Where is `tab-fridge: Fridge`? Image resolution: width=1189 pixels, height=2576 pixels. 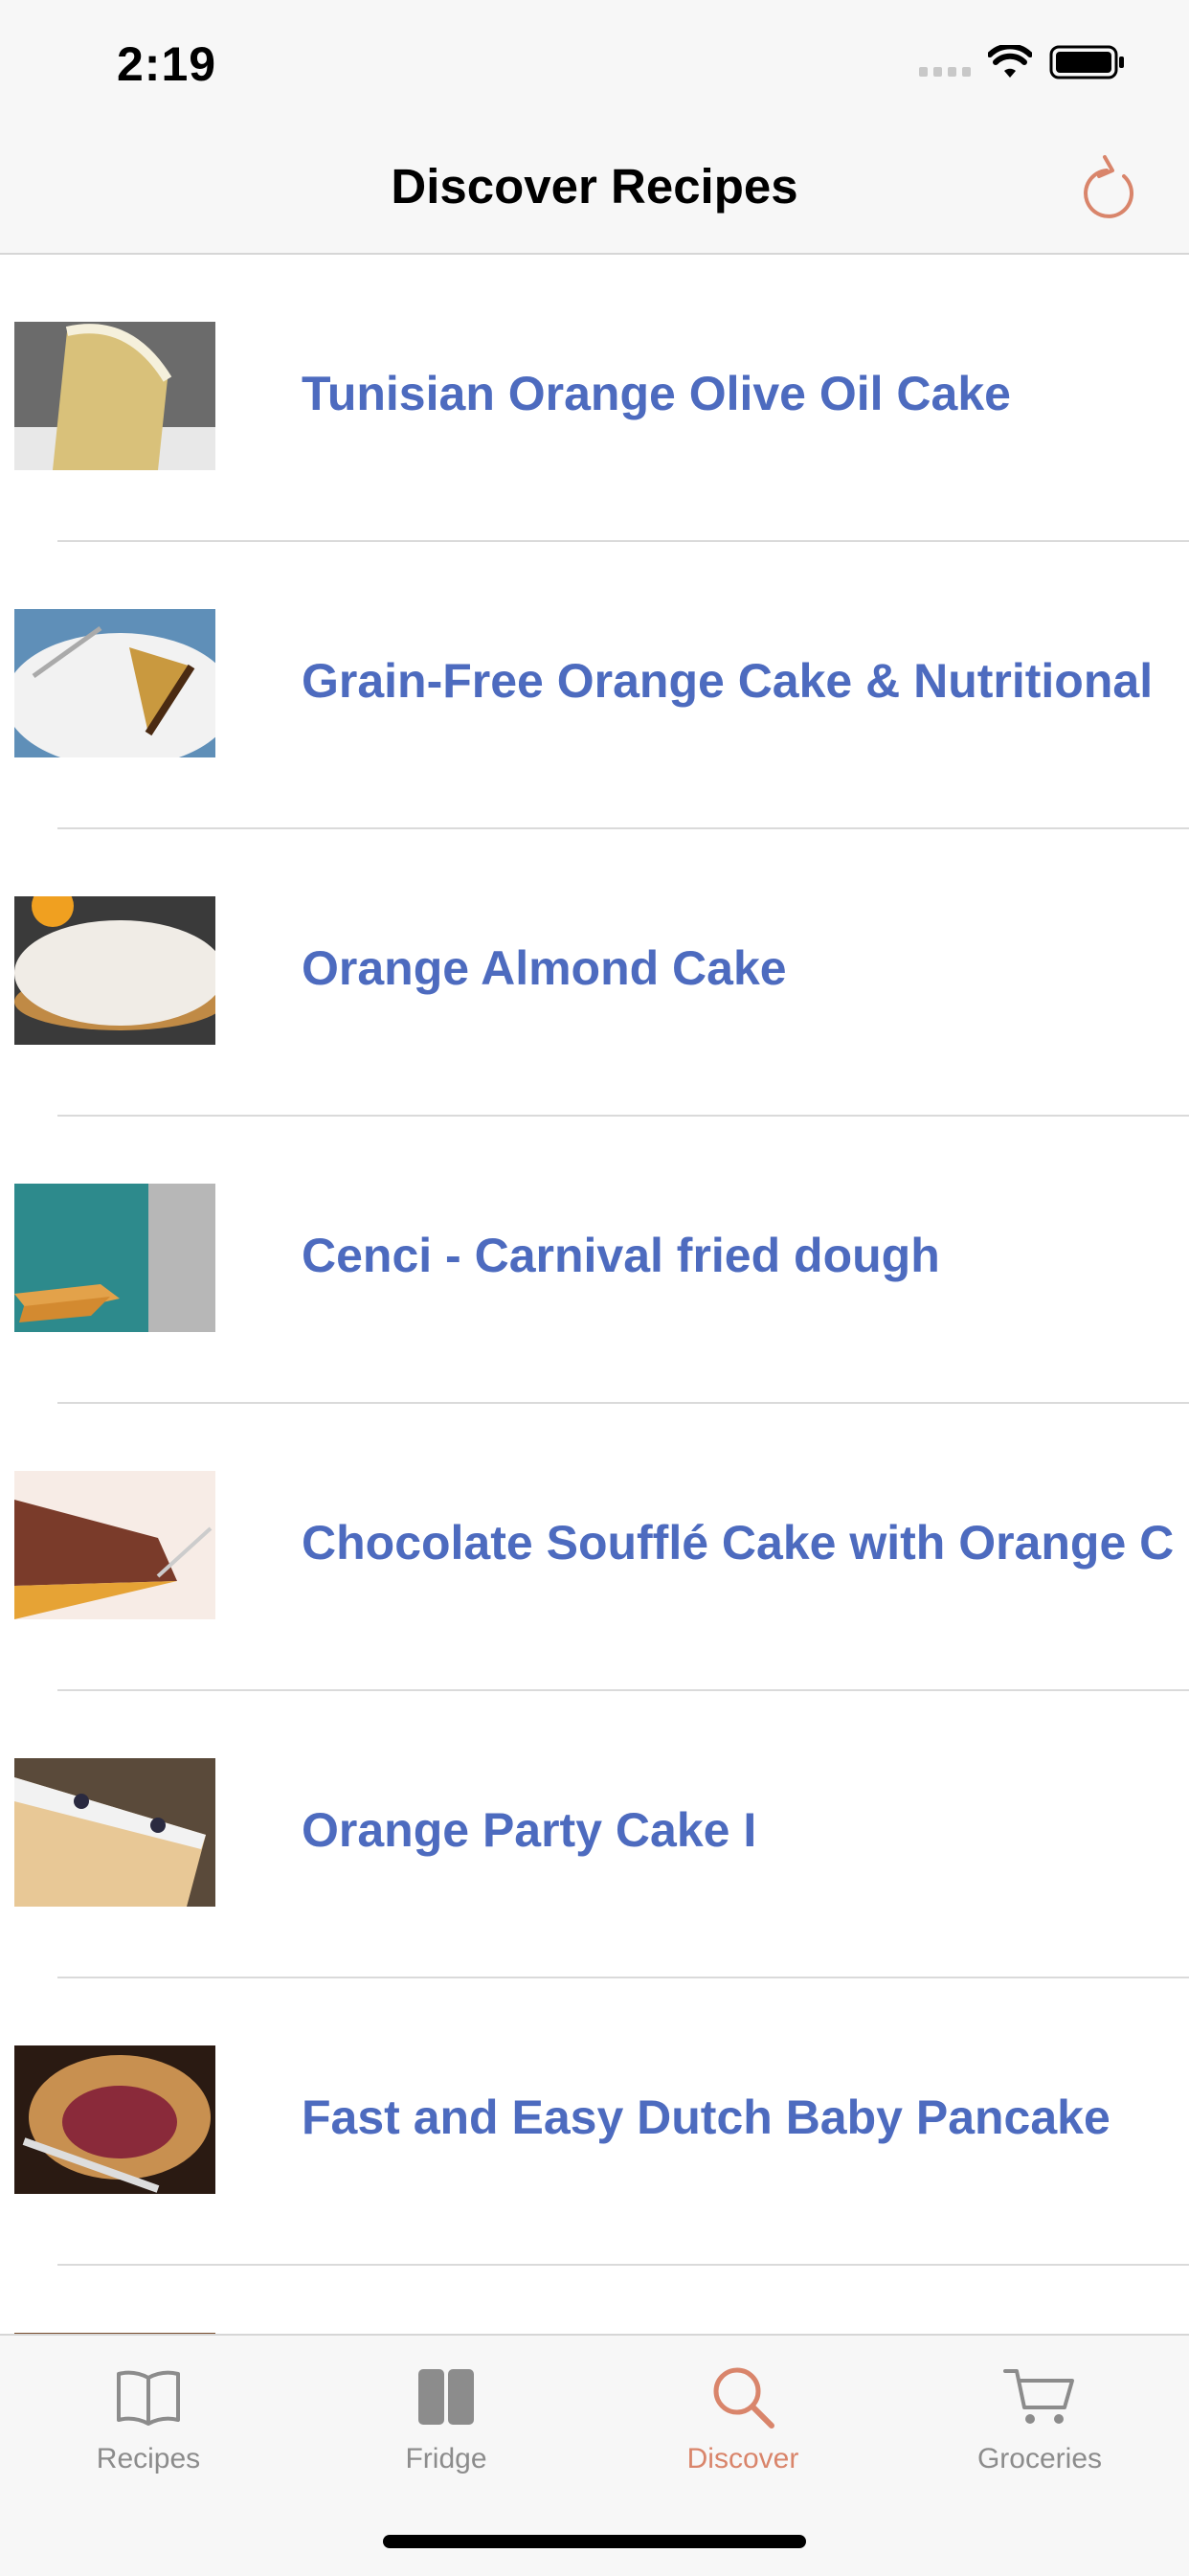 tab-fridge: Fridge is located at coordinates (446, 2417).